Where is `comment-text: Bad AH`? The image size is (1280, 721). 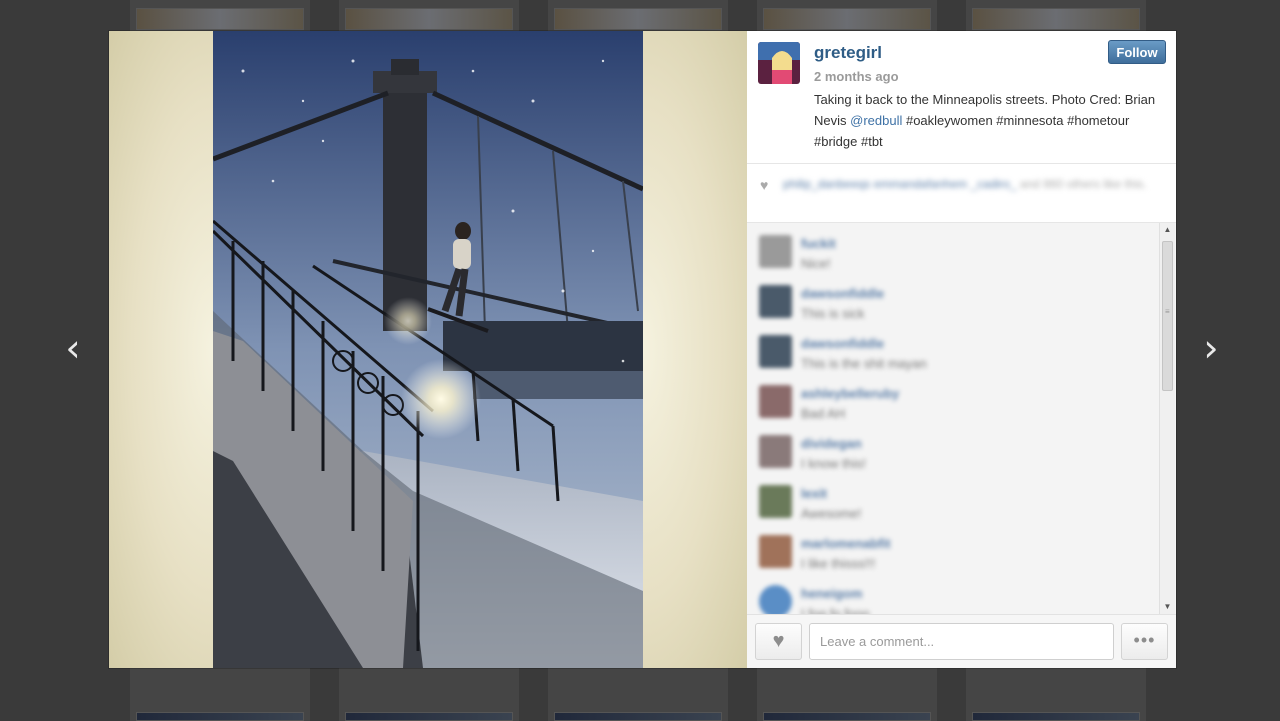 comment-text: Bad AH is located at coordinates (823, 413).